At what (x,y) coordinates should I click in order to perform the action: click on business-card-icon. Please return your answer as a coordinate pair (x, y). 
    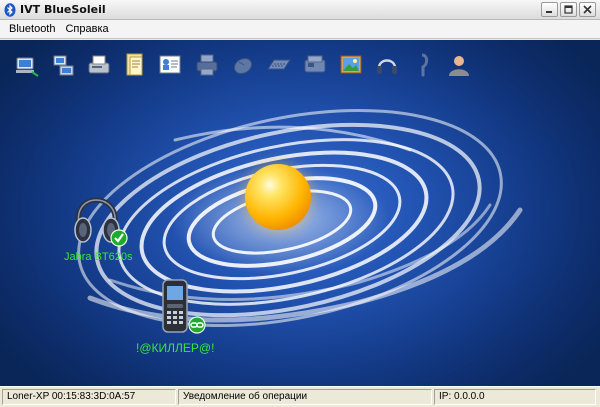
    Looking at the image, I should click on (171, 65).